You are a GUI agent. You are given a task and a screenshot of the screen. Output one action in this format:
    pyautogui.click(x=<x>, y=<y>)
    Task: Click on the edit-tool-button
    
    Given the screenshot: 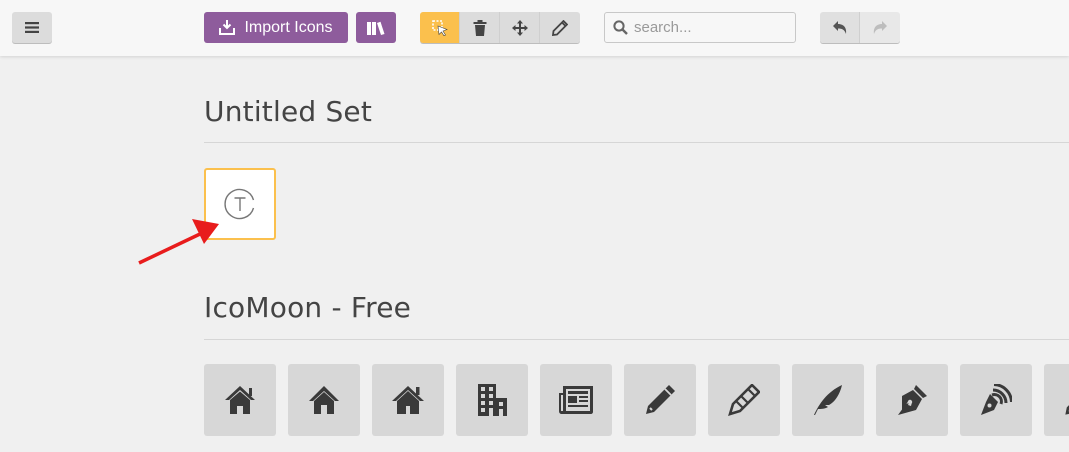 What is the action you would take?
    pyautogui.click(x=560, y=27)
    